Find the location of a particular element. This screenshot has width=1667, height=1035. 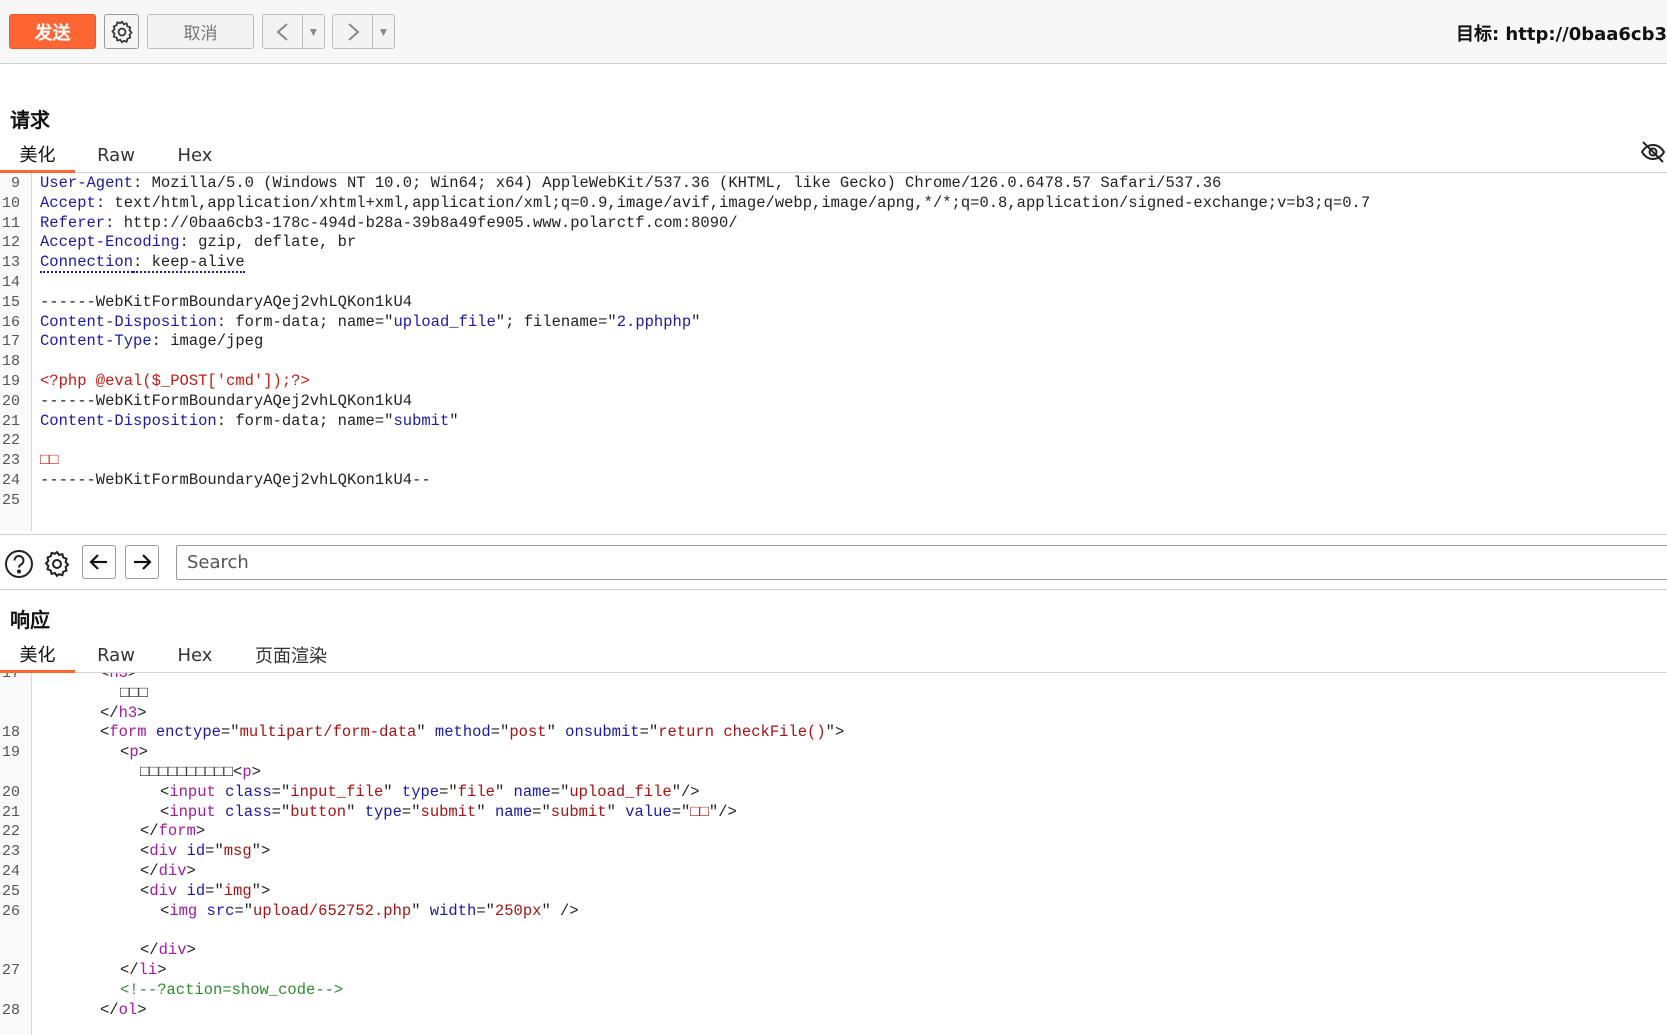

code-text: </div> is located at coordinates (168, 950).